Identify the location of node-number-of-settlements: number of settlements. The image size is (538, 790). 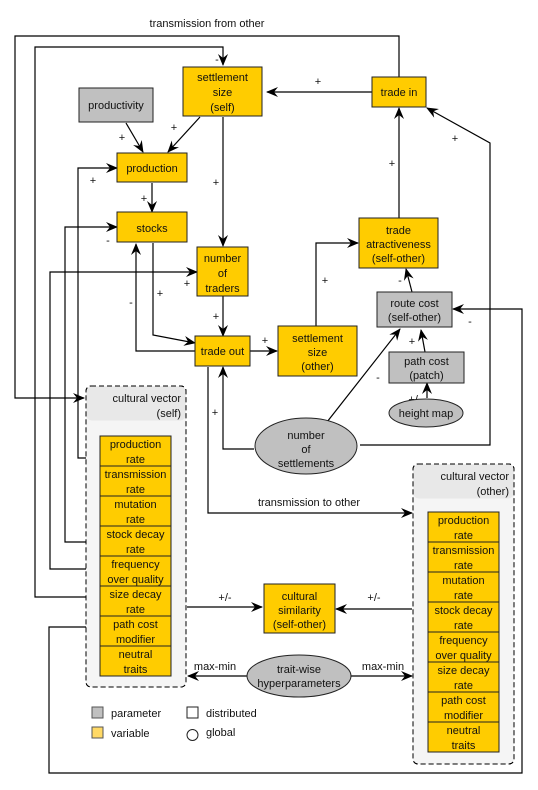
(306, 446).